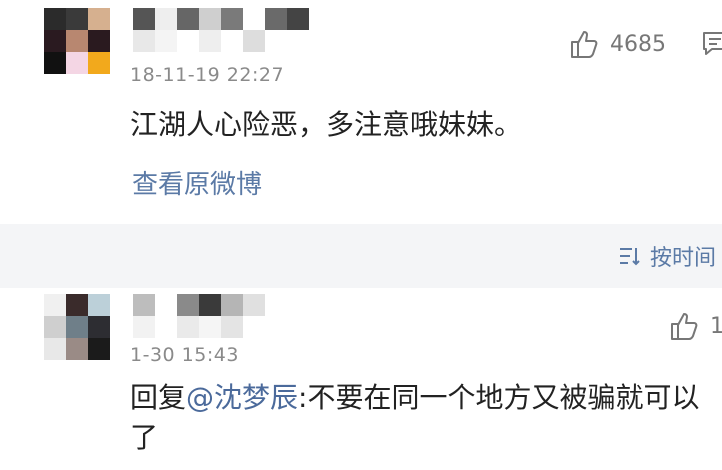 This screenshot has height=470, width=722. I want to click on mention-link: @沈梦辰, so click(242, 397).